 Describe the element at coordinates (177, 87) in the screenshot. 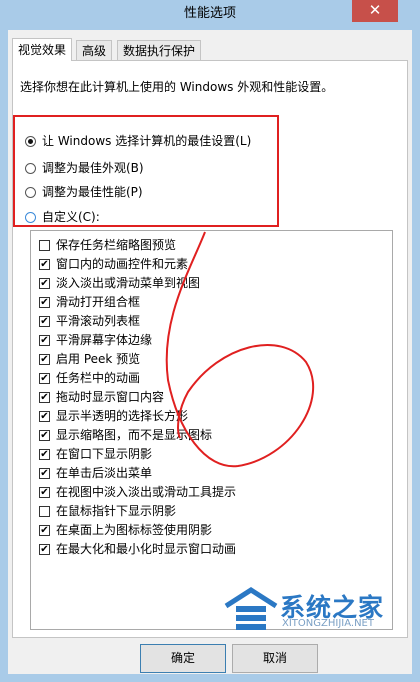

I see `description-text: 选择你想在此计算机上使用的 Windows 外观和性能设置。` at that location.